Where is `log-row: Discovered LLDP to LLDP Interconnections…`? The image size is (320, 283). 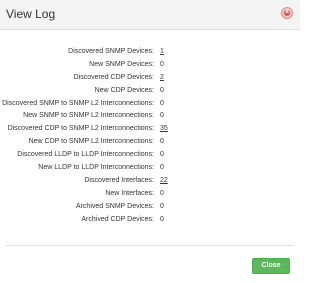 log-row: Discovered LLDP to LLDP Interconnections… is located at coordinates (150, 155).